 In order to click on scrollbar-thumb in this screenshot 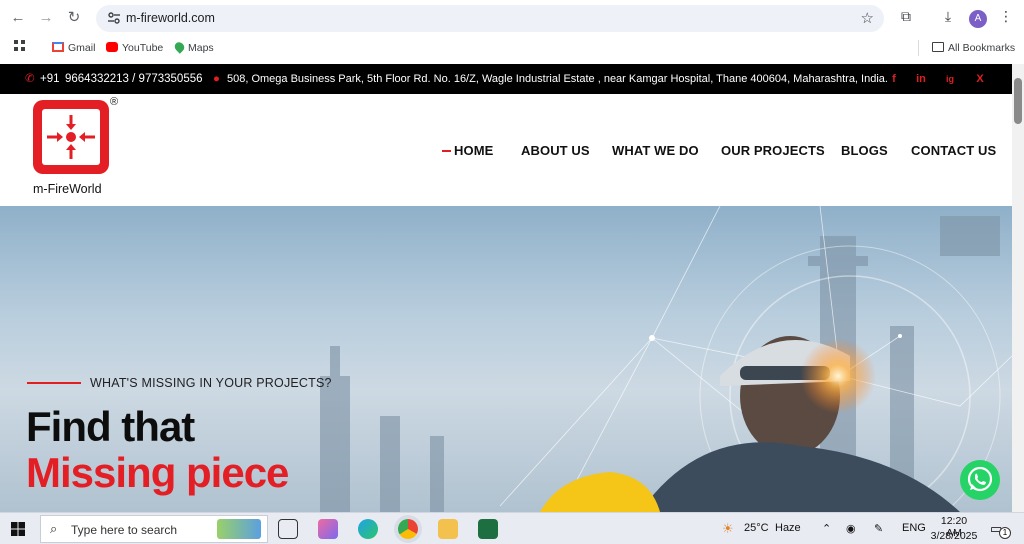, I will do `click(1018, 101)`.